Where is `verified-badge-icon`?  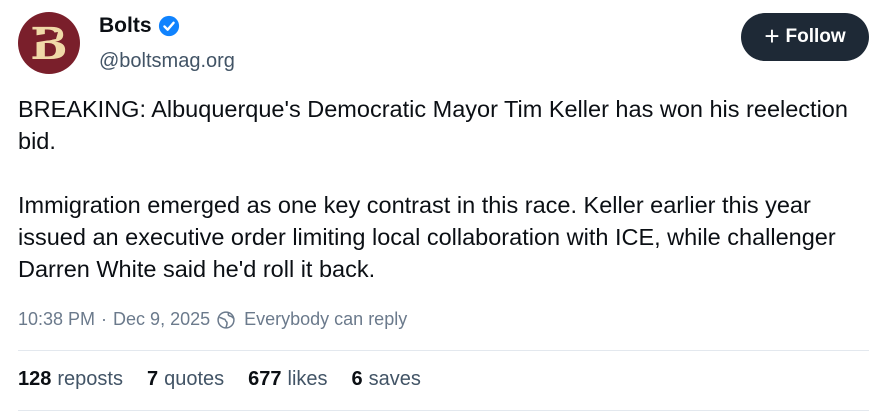
verified-badge-icon is located at coordinates (169, 26).